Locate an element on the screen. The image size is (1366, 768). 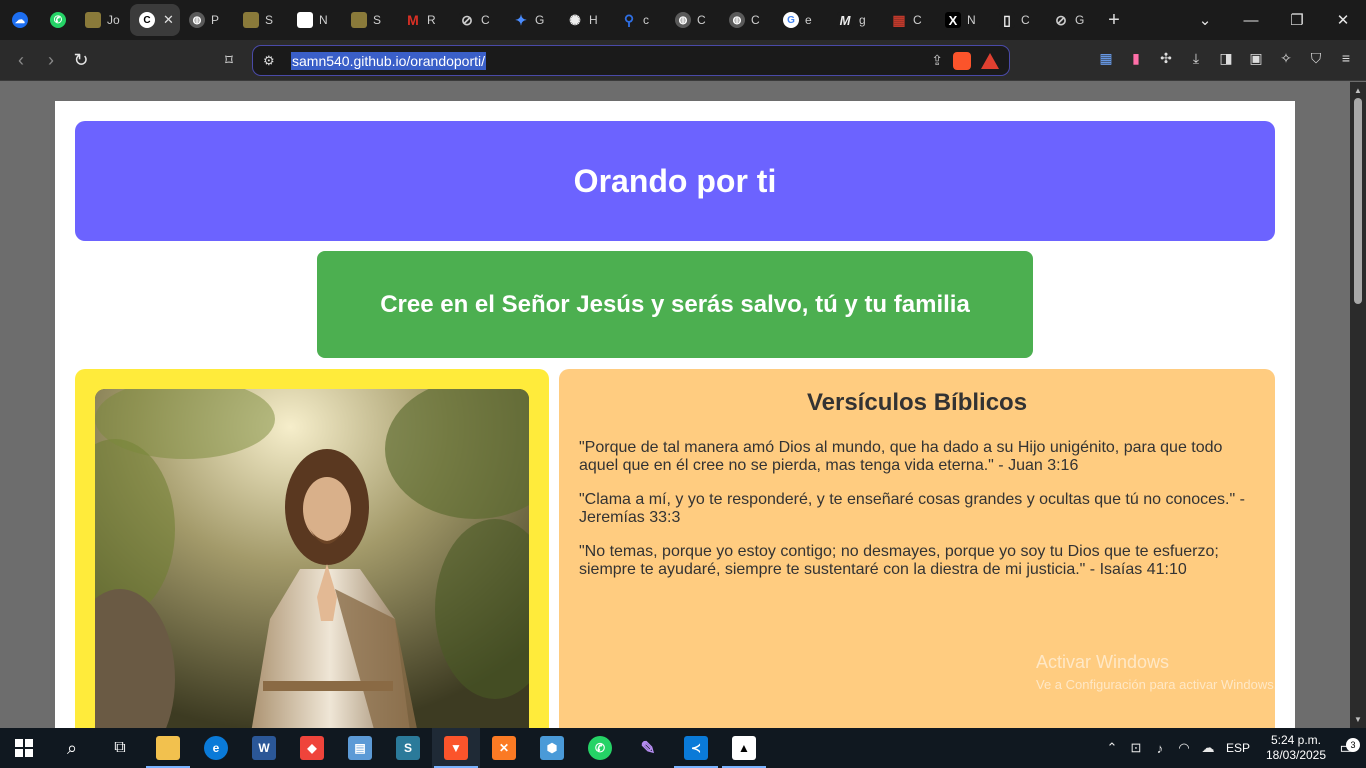
sidebar-icon: ◨ is located at coordinates (1226, 58).